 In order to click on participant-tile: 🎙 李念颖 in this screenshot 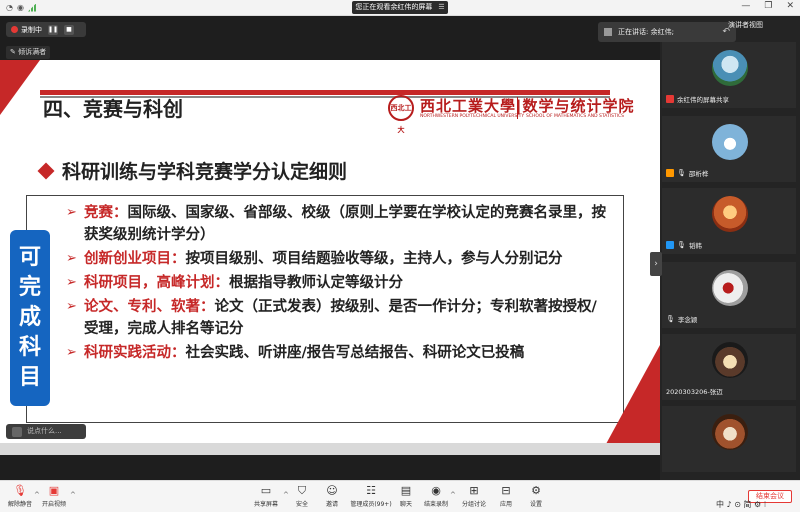, I will do `click(729, 295)`.